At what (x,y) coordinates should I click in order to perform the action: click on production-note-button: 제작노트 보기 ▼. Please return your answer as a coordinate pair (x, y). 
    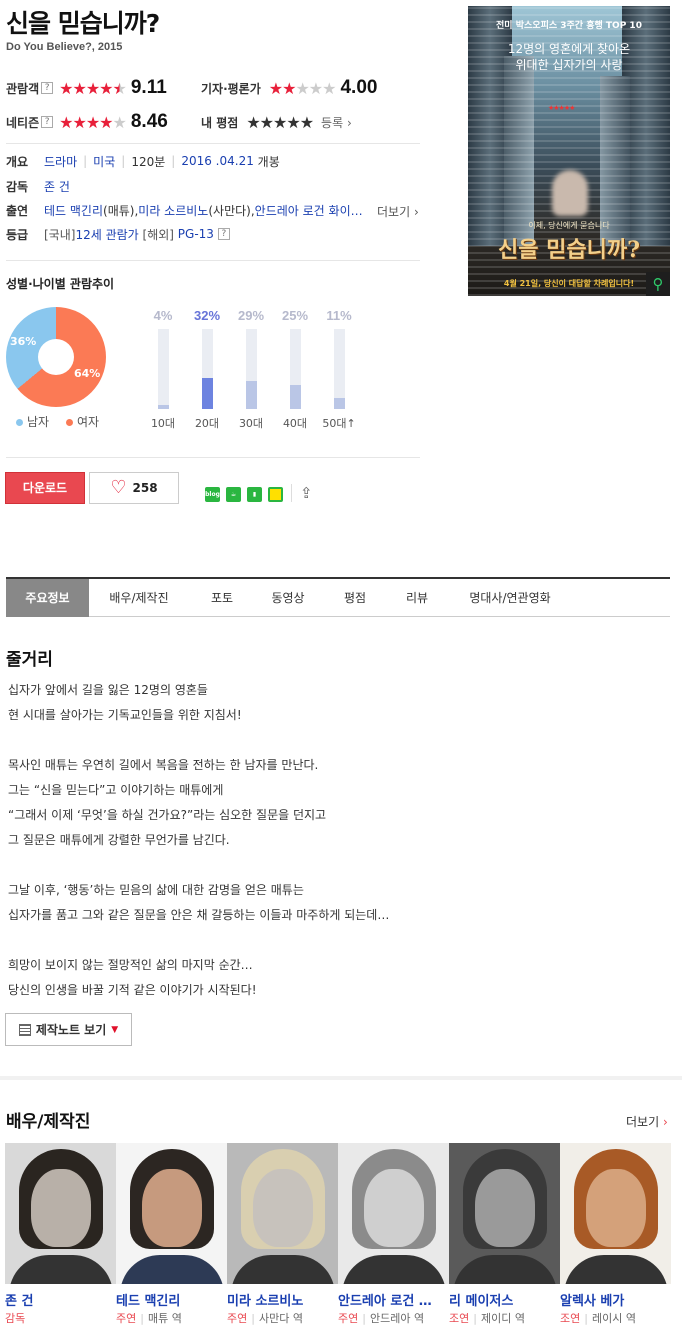
    Looking at the image, I should click on (68, 1029).